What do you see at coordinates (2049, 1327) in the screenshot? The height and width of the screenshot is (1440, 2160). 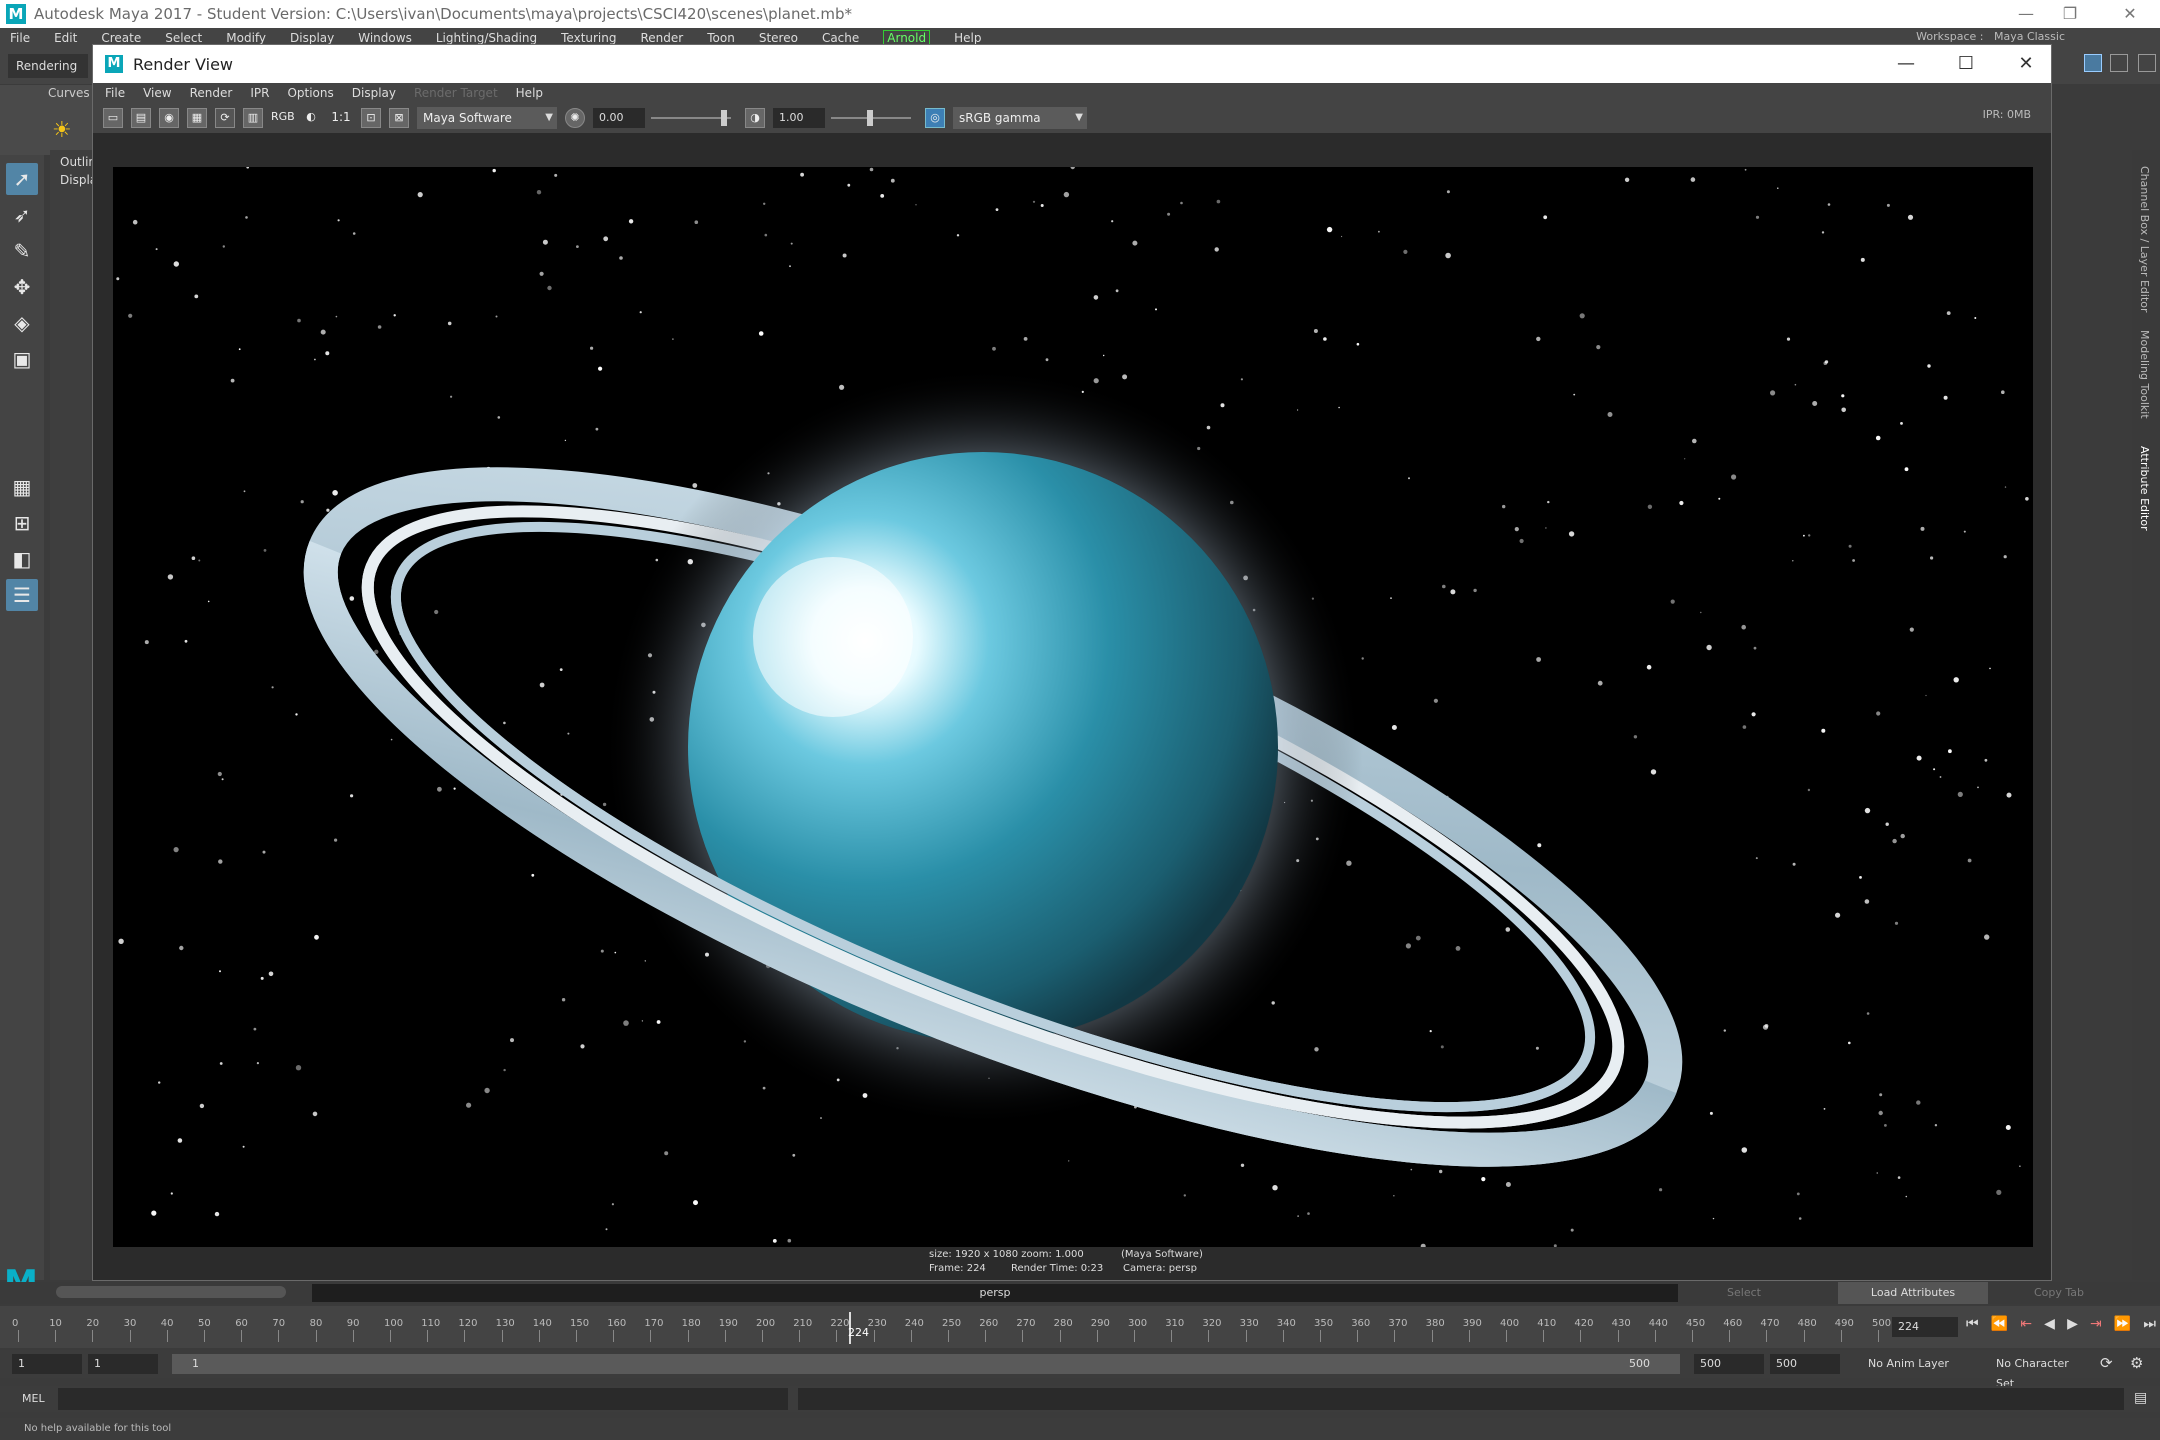 I see `play-backward-icon: ◀` at bounding box center [2049, 1327].